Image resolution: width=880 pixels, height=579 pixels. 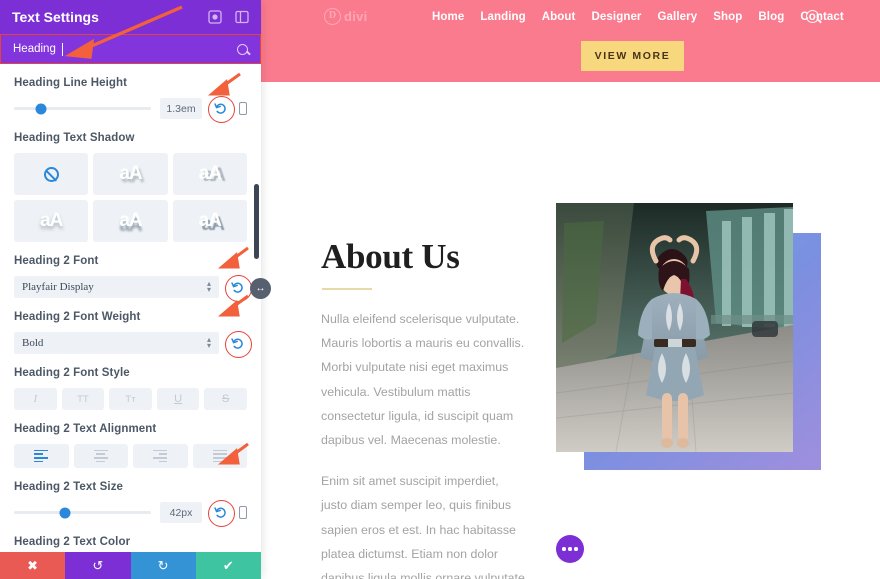 What do you see at coordinates (256, 221) in the screenshot?
I see `panel-scrollbar-thumb` at bounding box center [256, 221].